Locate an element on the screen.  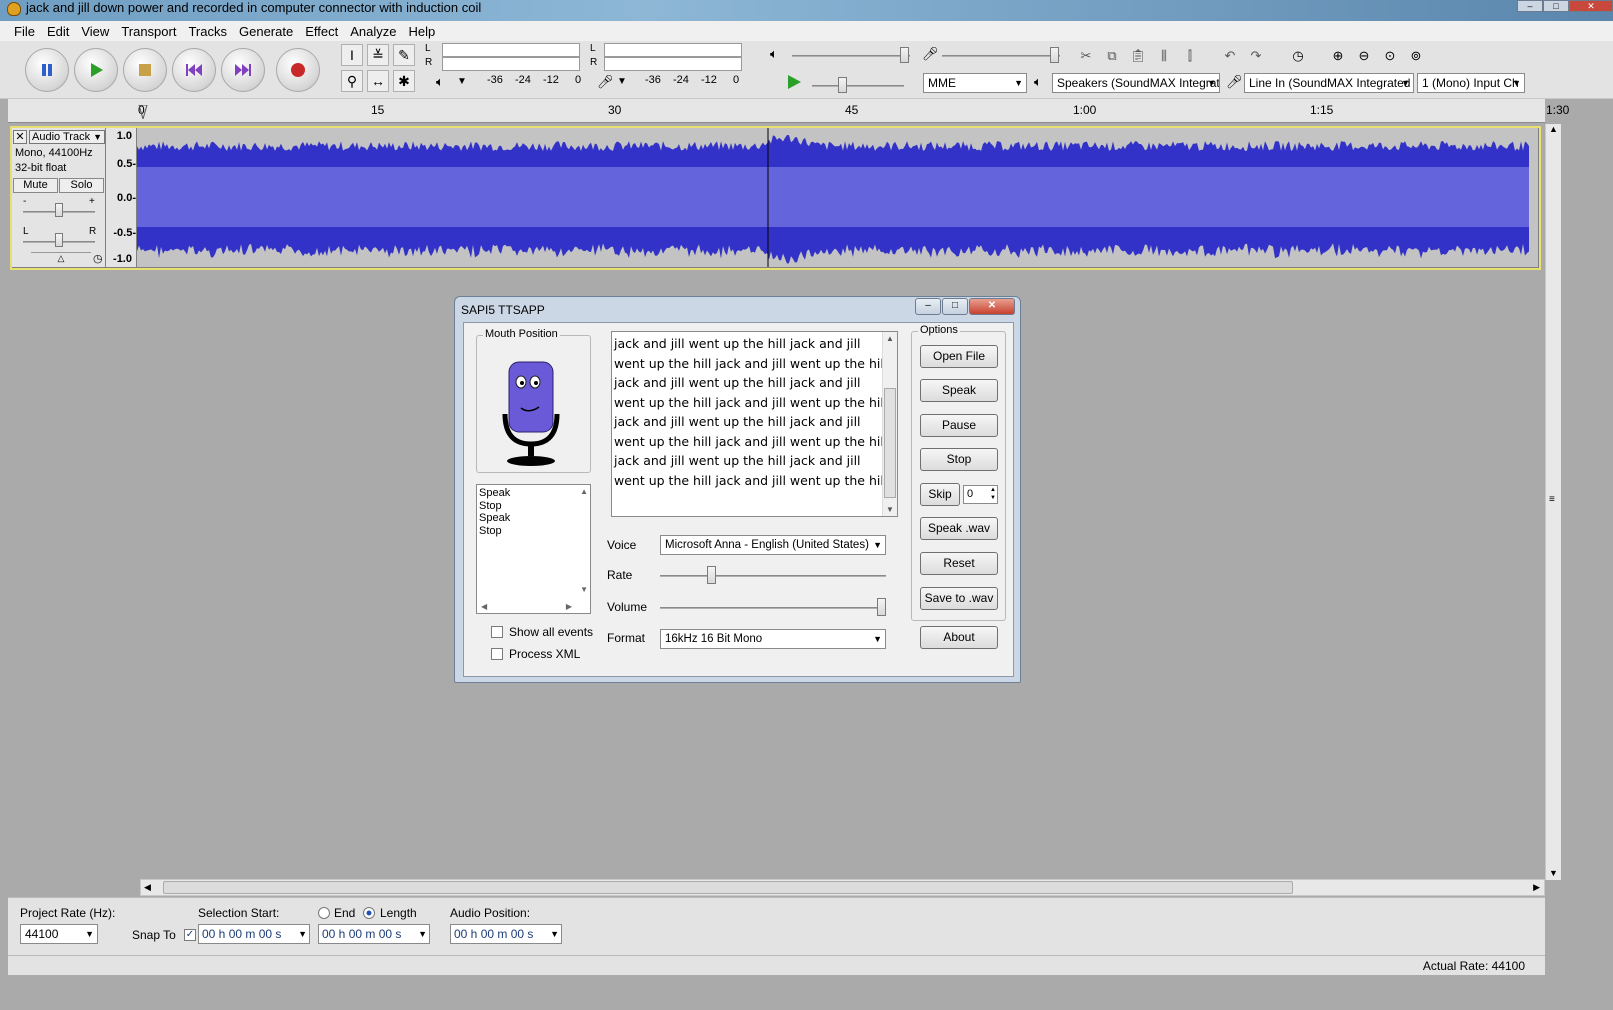
project-rate-select: 44100 ▼ is located at coordinates (59, 934).